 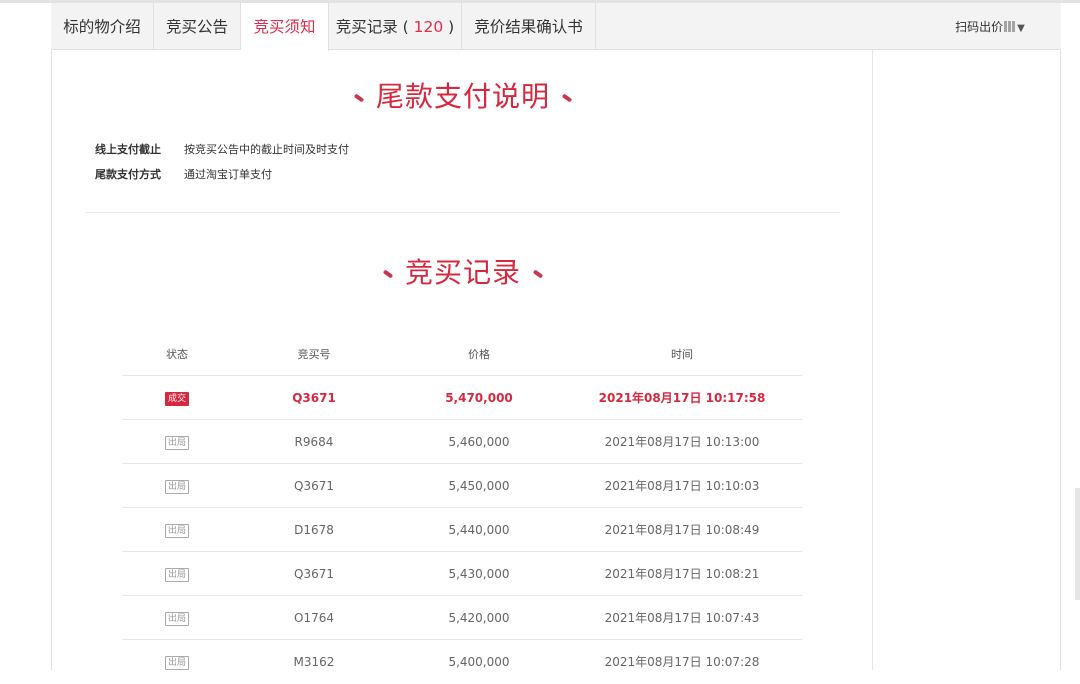 What do you see at coordinates (314, 530) in the screenshot?
I see `bid-number-cell: D1678` at bounding box center [314, 530].